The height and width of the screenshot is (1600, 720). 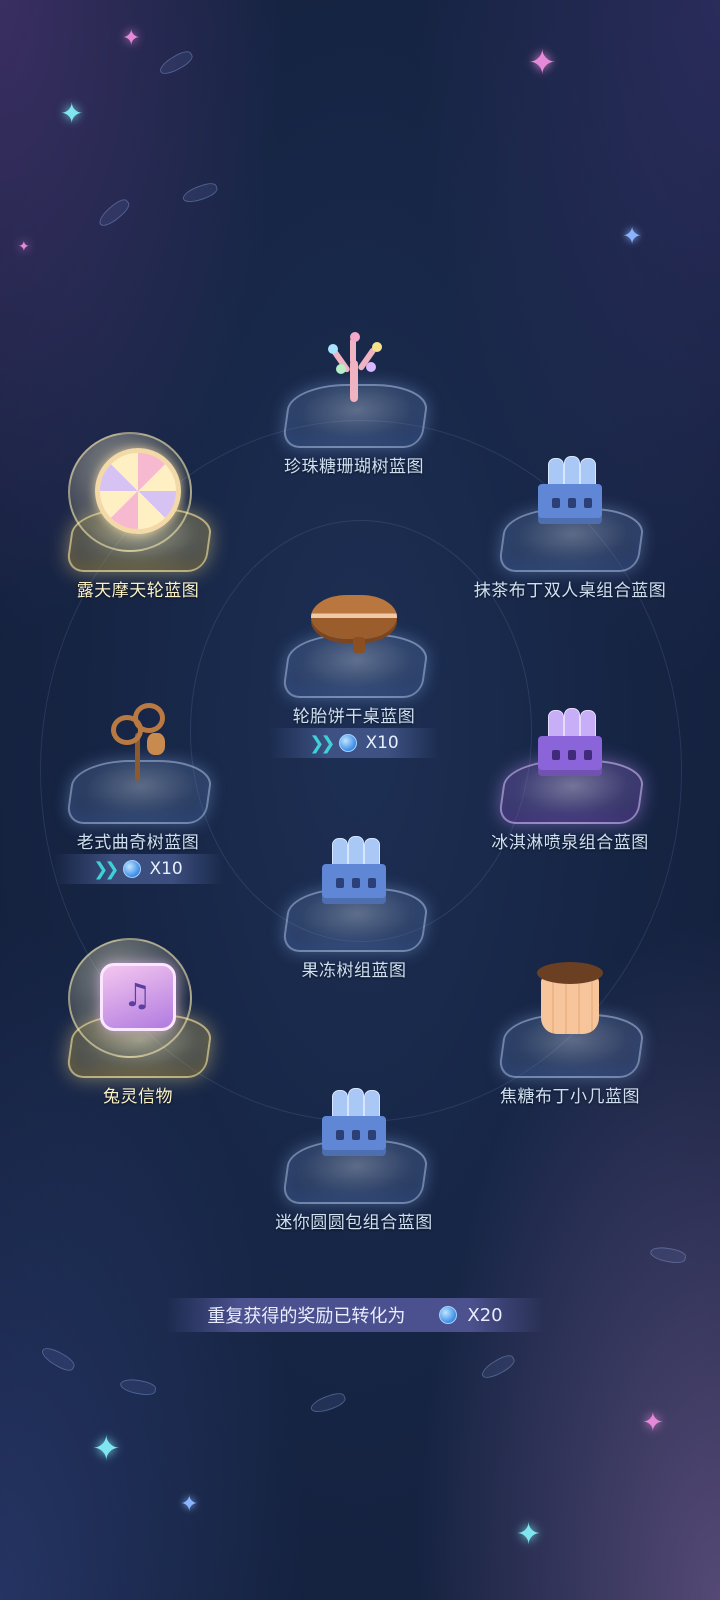 I want to click on reward-item-ferris-wheel: 露天摩天轮蓝图, so click(x=138, y=517).